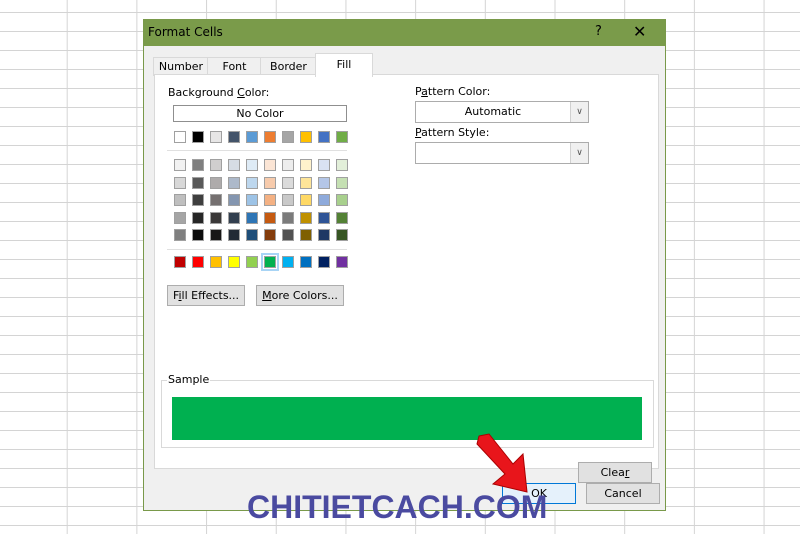  What do you see at coordinates (453, 91) in the screenshot?
I see `pattern-color-label: Pattern Color:` at bounding box center [453, 91].